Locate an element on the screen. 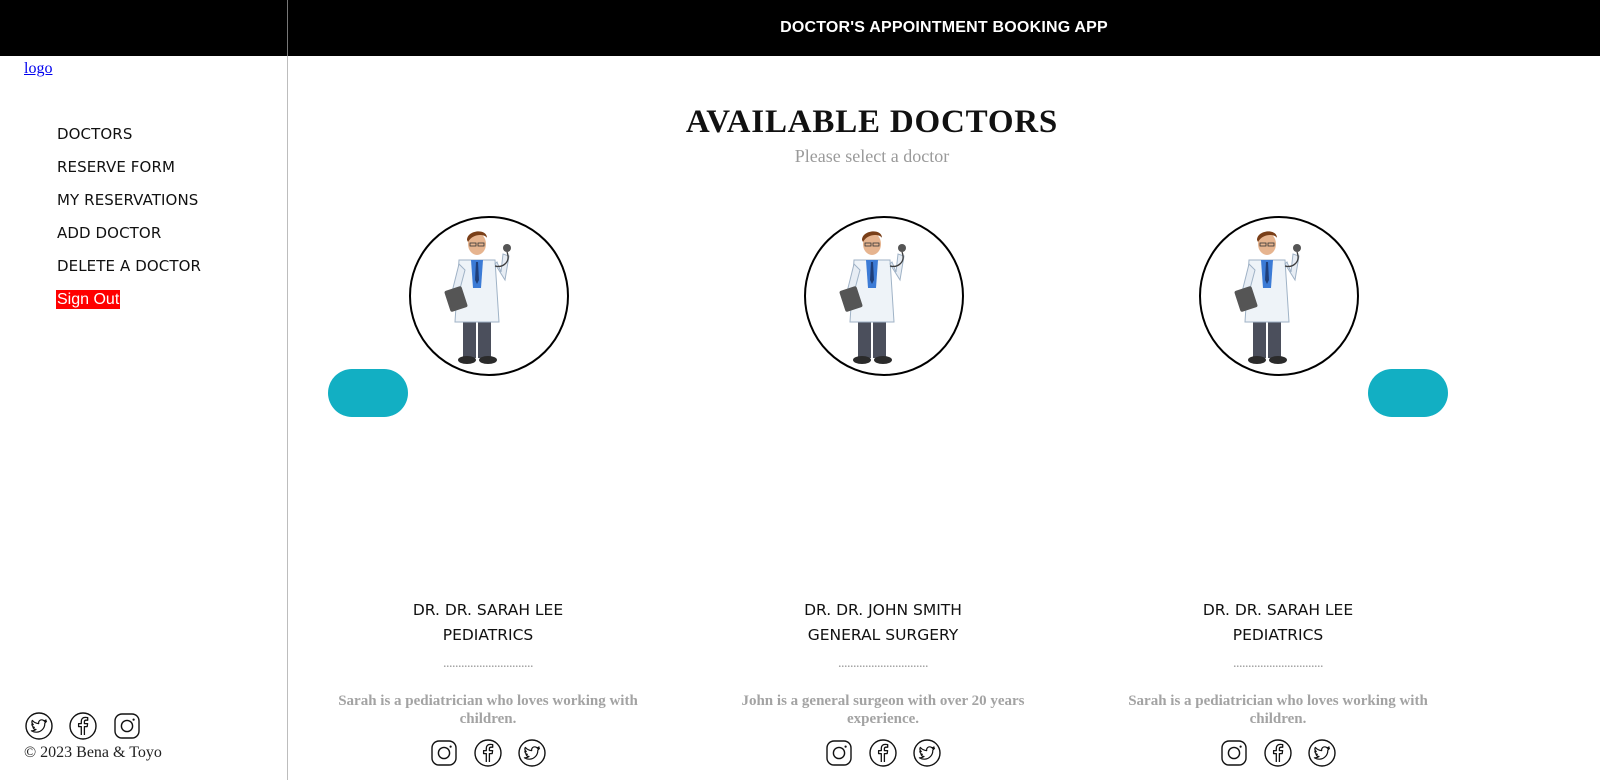 This screenshot has width=1600, height=780. sign-out-button: Sign Out is located at coordinates (88, 299).